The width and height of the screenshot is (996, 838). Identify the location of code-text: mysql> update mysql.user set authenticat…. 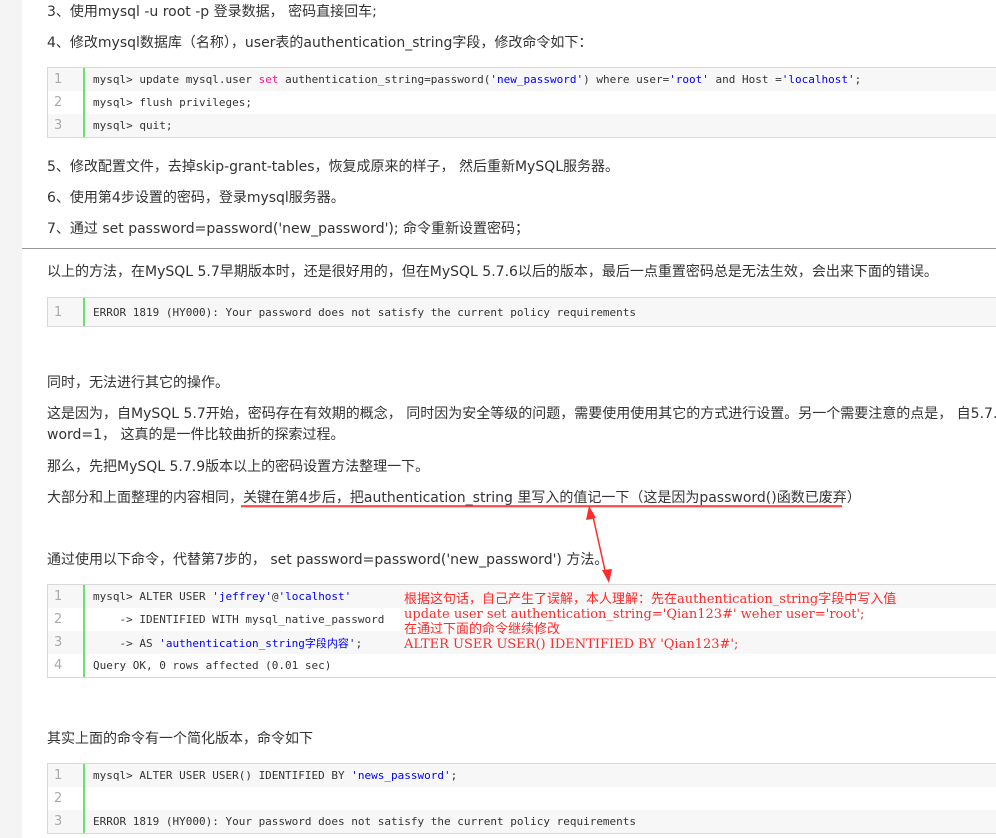
(477, 79).